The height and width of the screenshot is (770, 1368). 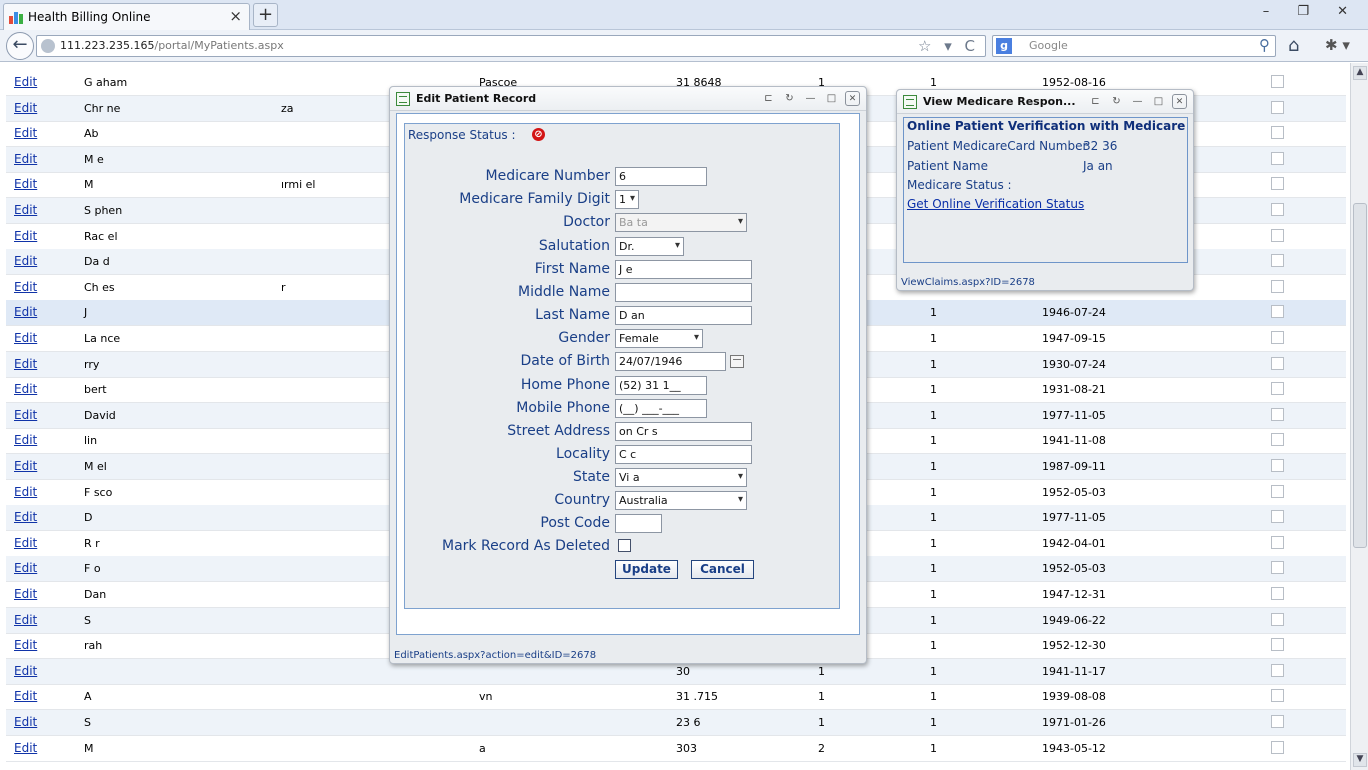 I want to click on cancel-button: Cancel, so click(x=722, y=569).